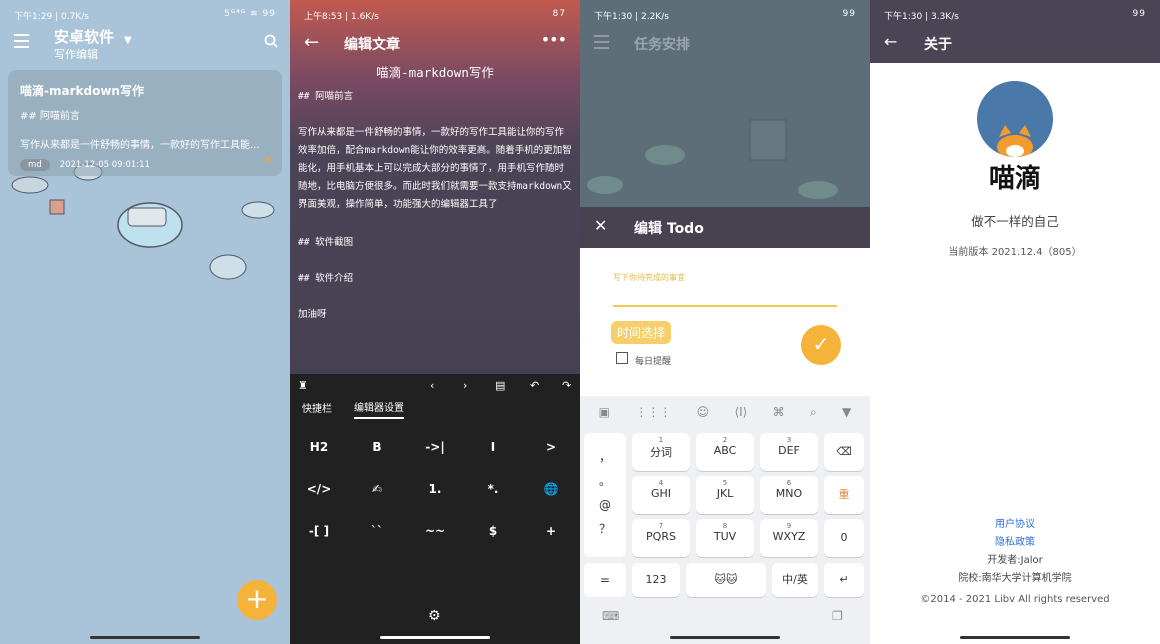 The width and height of the screenshot is (1160, 644). I want to click on delete-key: ⌫, so click(844, 452).